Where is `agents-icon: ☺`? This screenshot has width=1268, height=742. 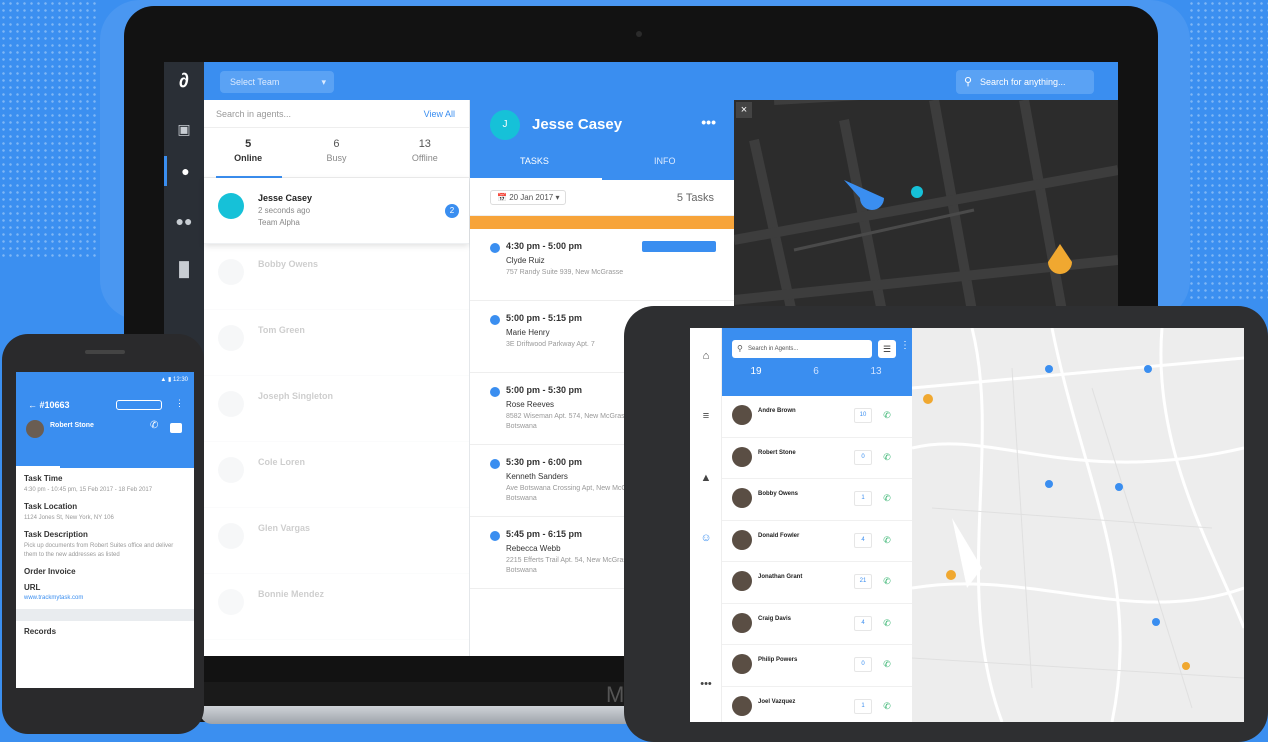
agents-icon: ☺ is located at coordinates (706, 538).